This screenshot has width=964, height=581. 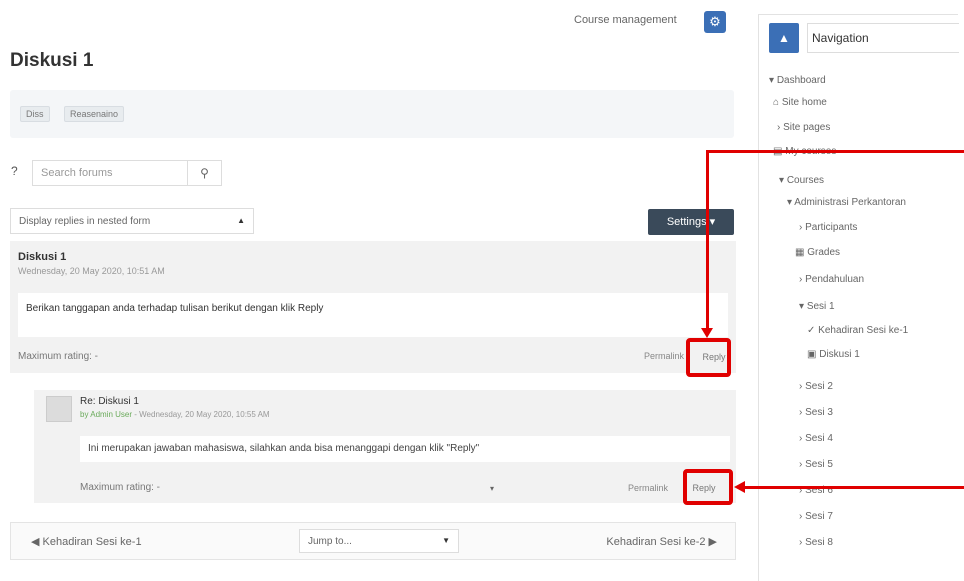 I want to click on arrow-left-icon, so click(x=739, y=487).